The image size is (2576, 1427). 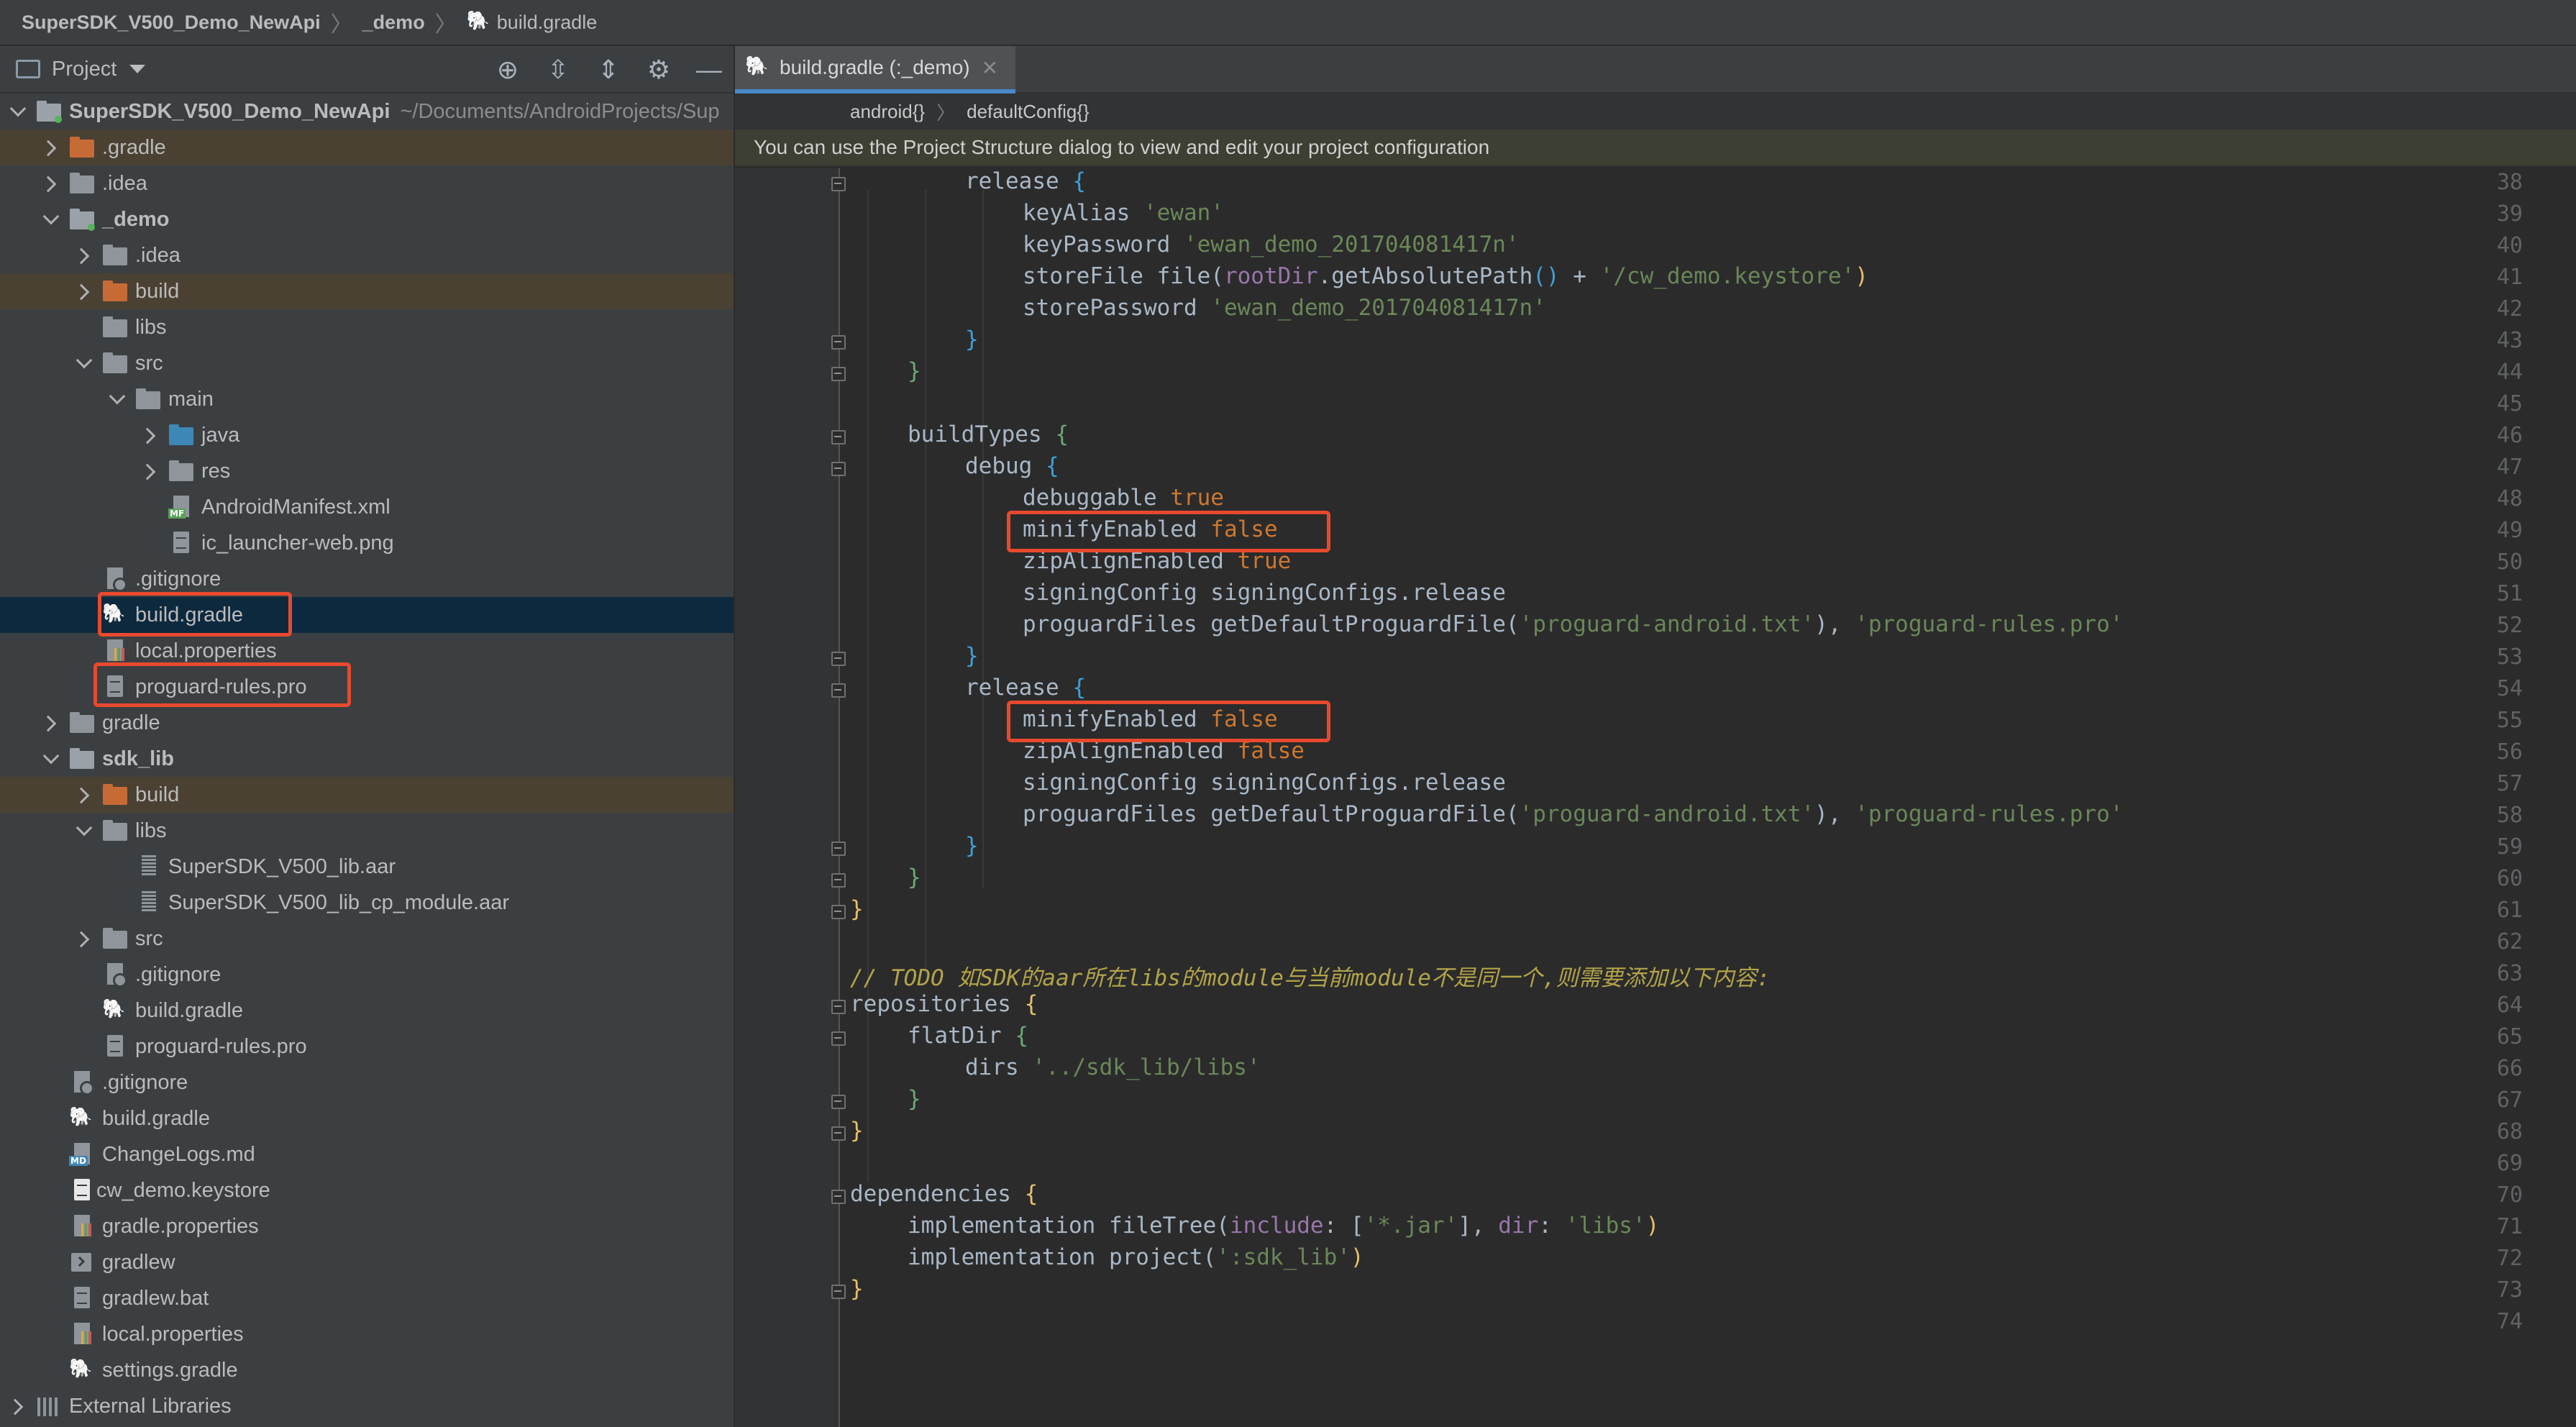 I want to click on keystore-file-icon, so click(x=79, y=1190).